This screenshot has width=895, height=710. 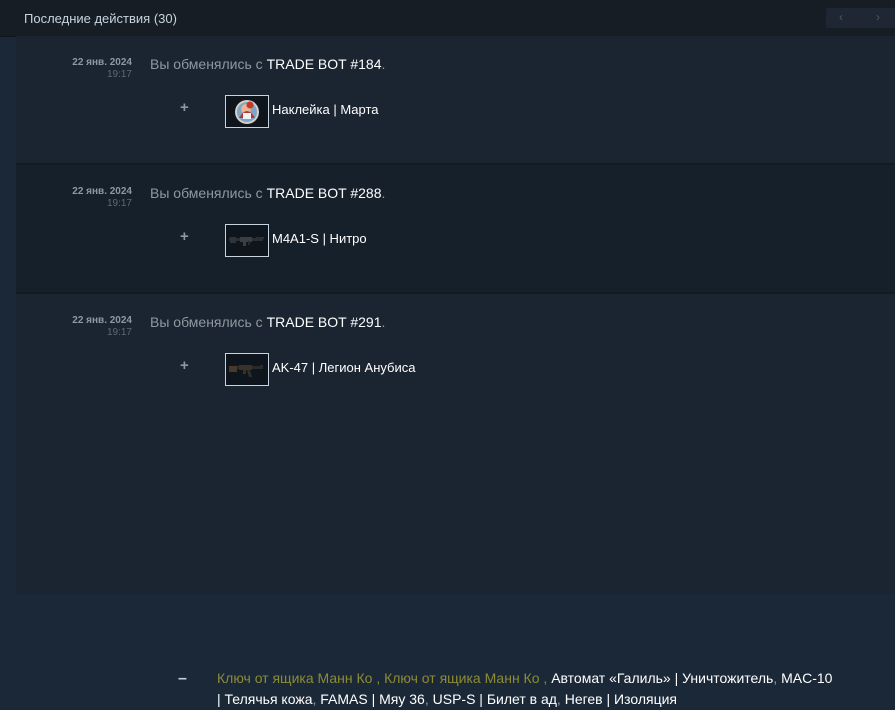 What do you see at coordinates (182, 678) in the screenshot?
I see `given-marker: –` at bounding box center [182, 678].